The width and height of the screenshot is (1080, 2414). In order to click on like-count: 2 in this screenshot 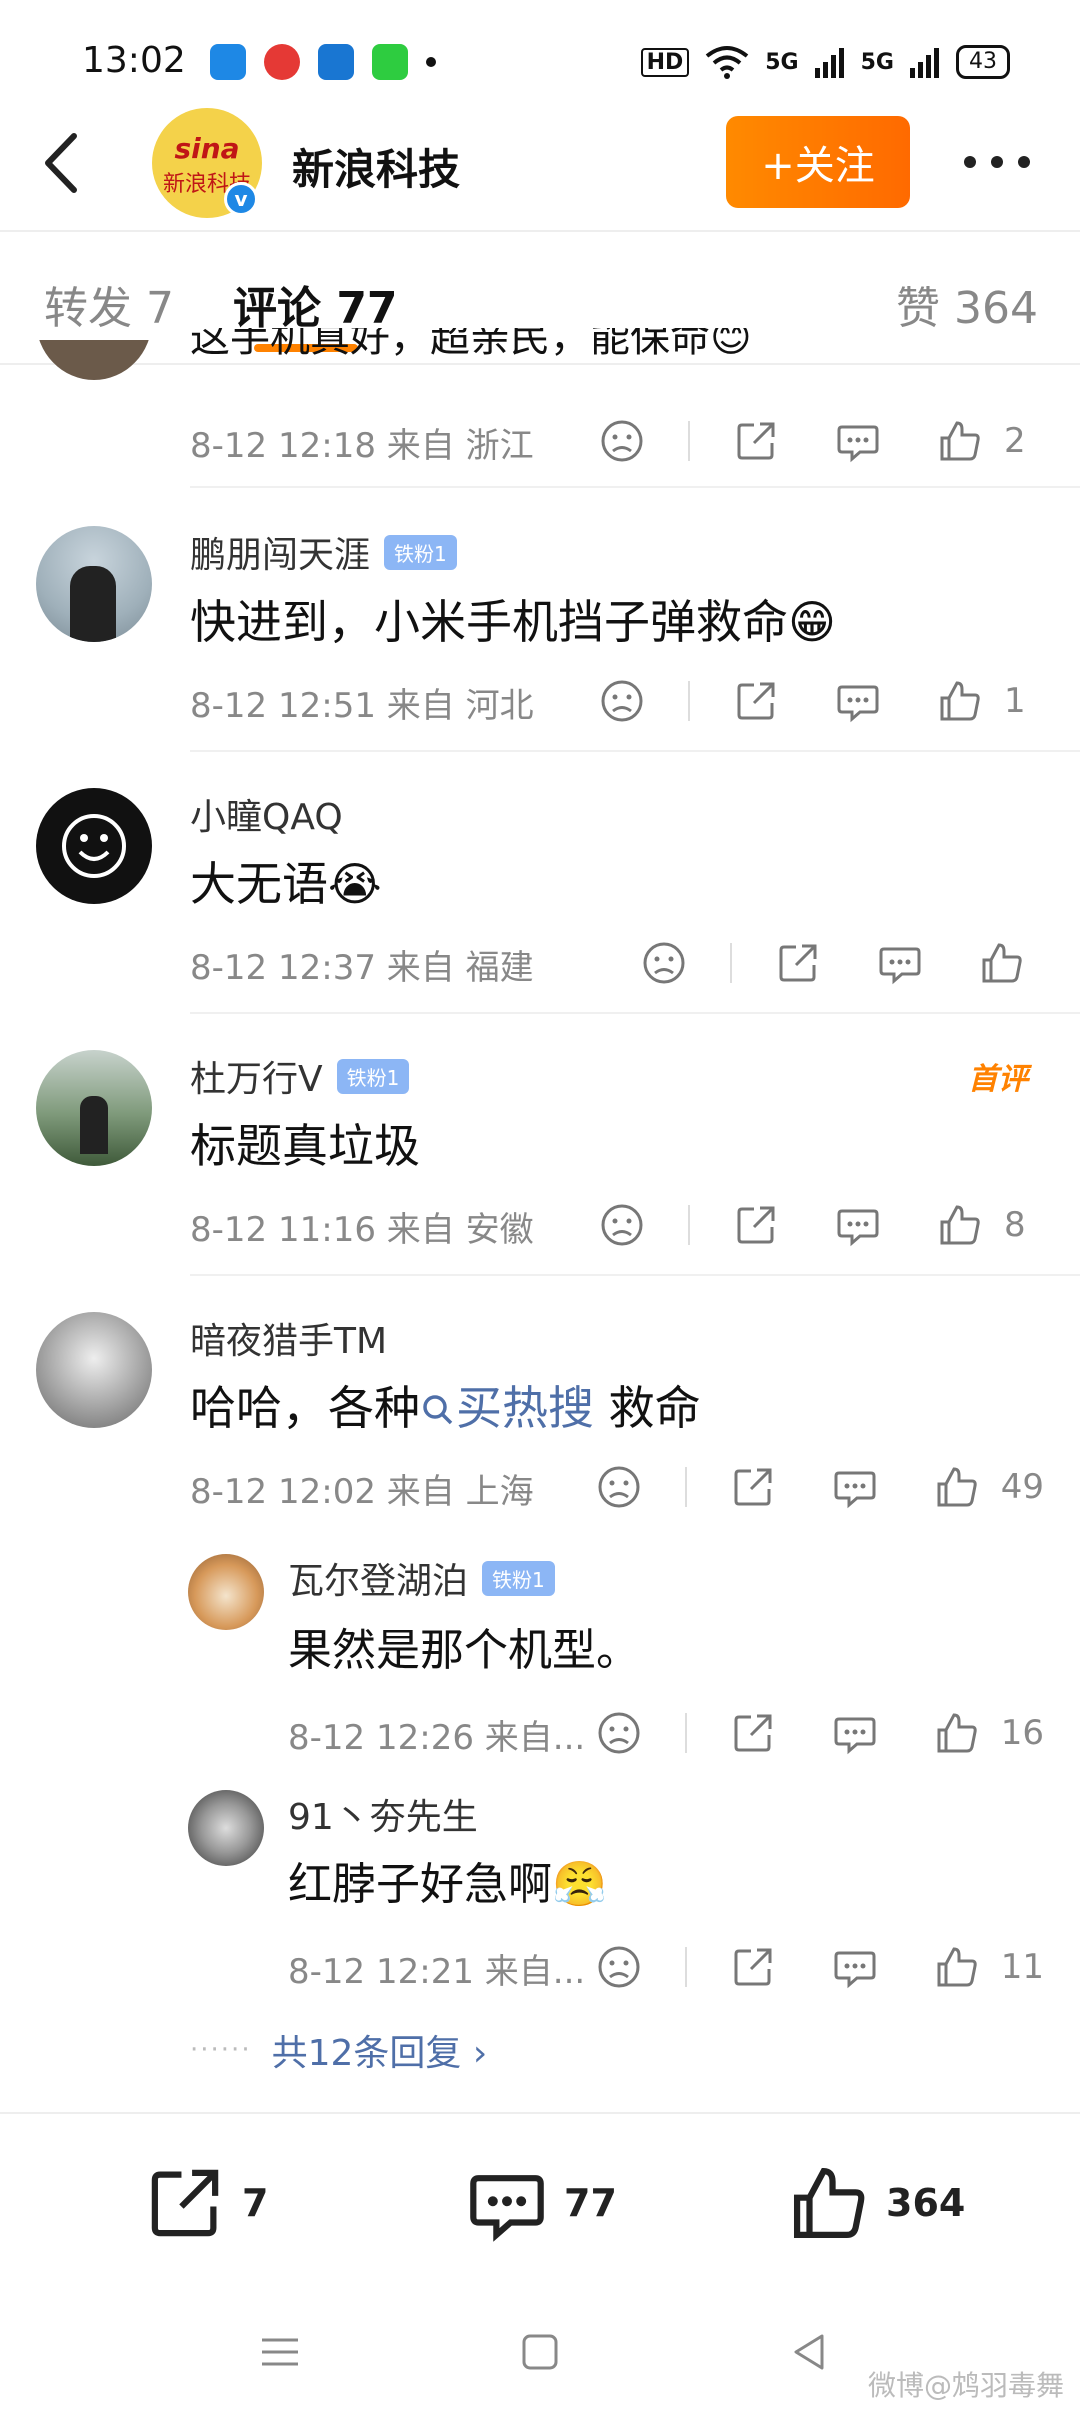, I will do `click(1015, 441)`.